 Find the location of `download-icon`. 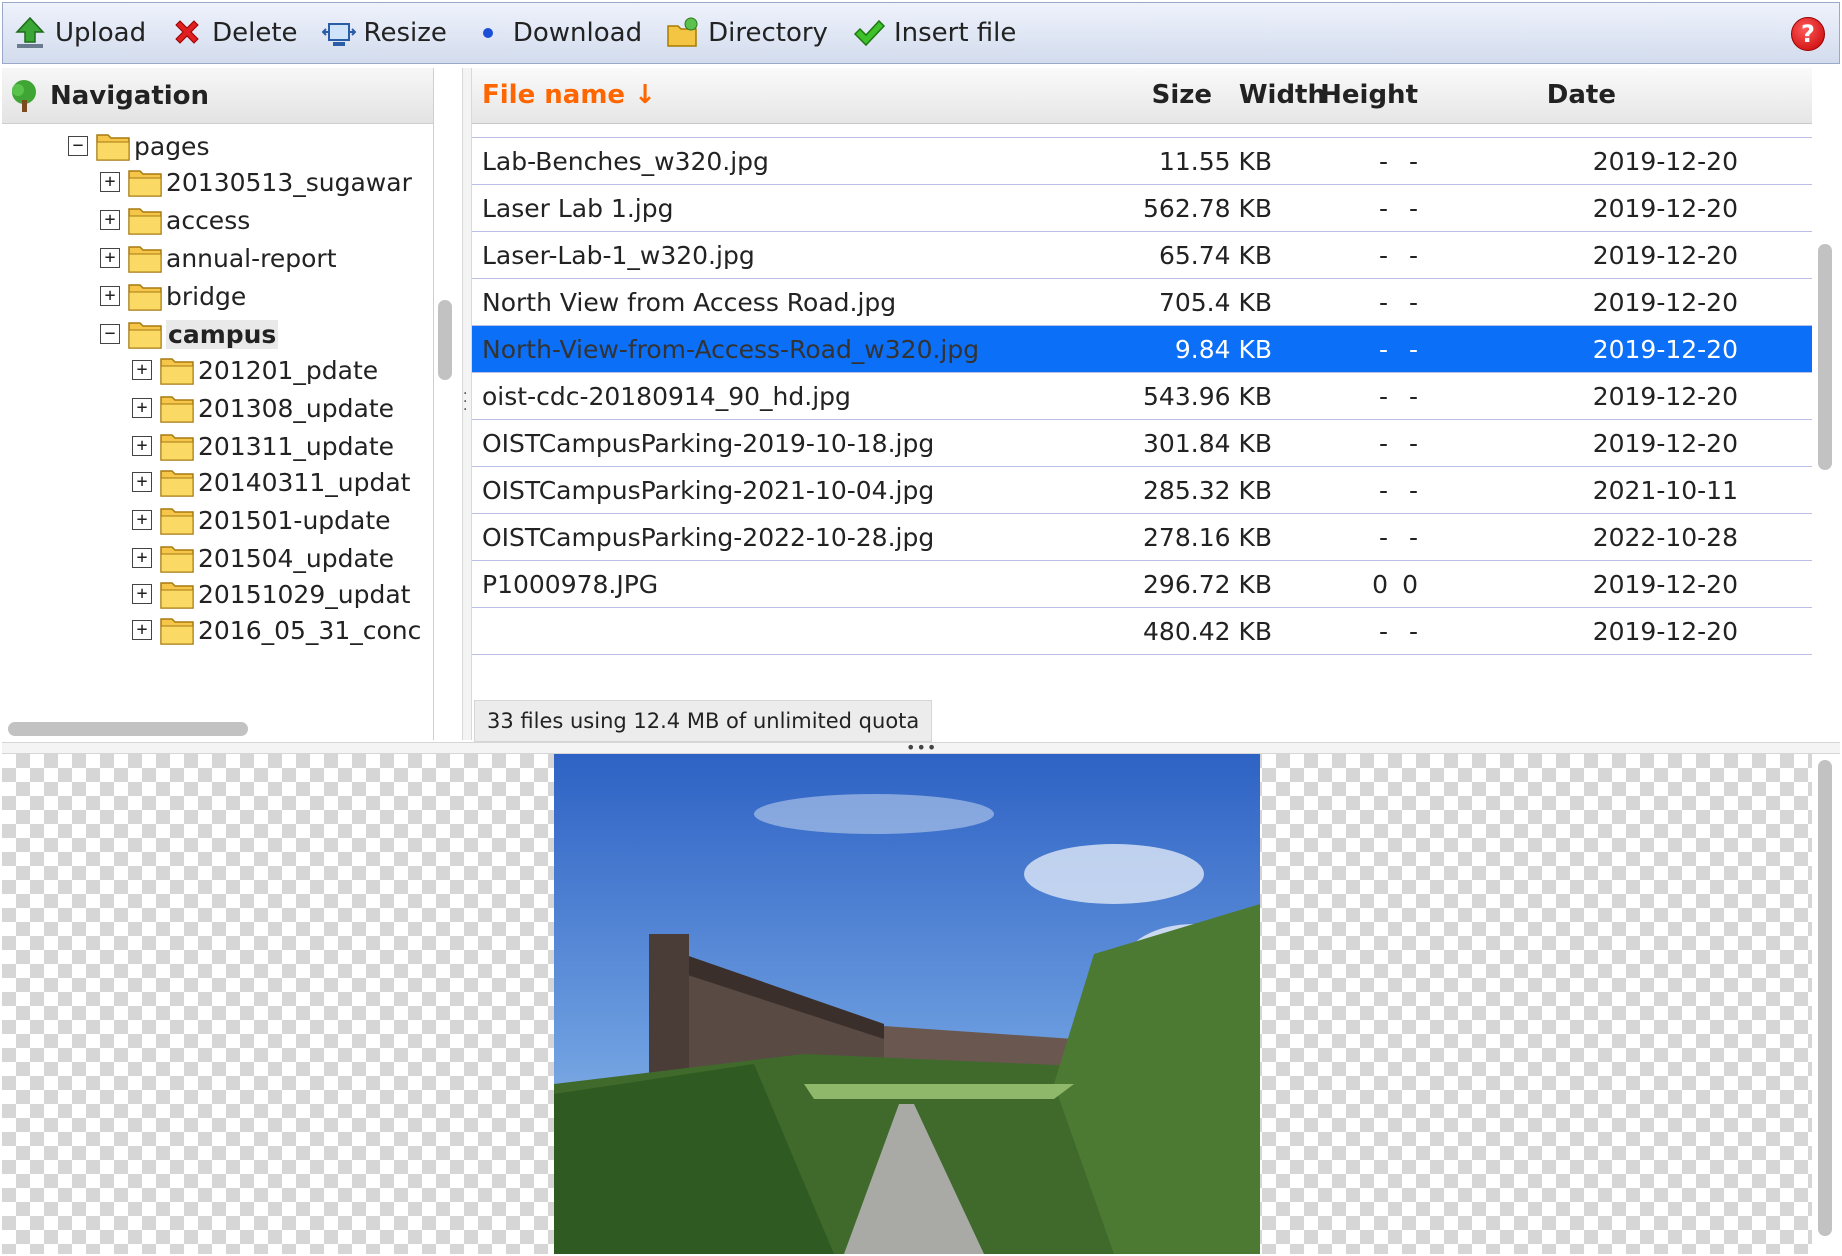

download-icon is located at coordinates (488, 33).